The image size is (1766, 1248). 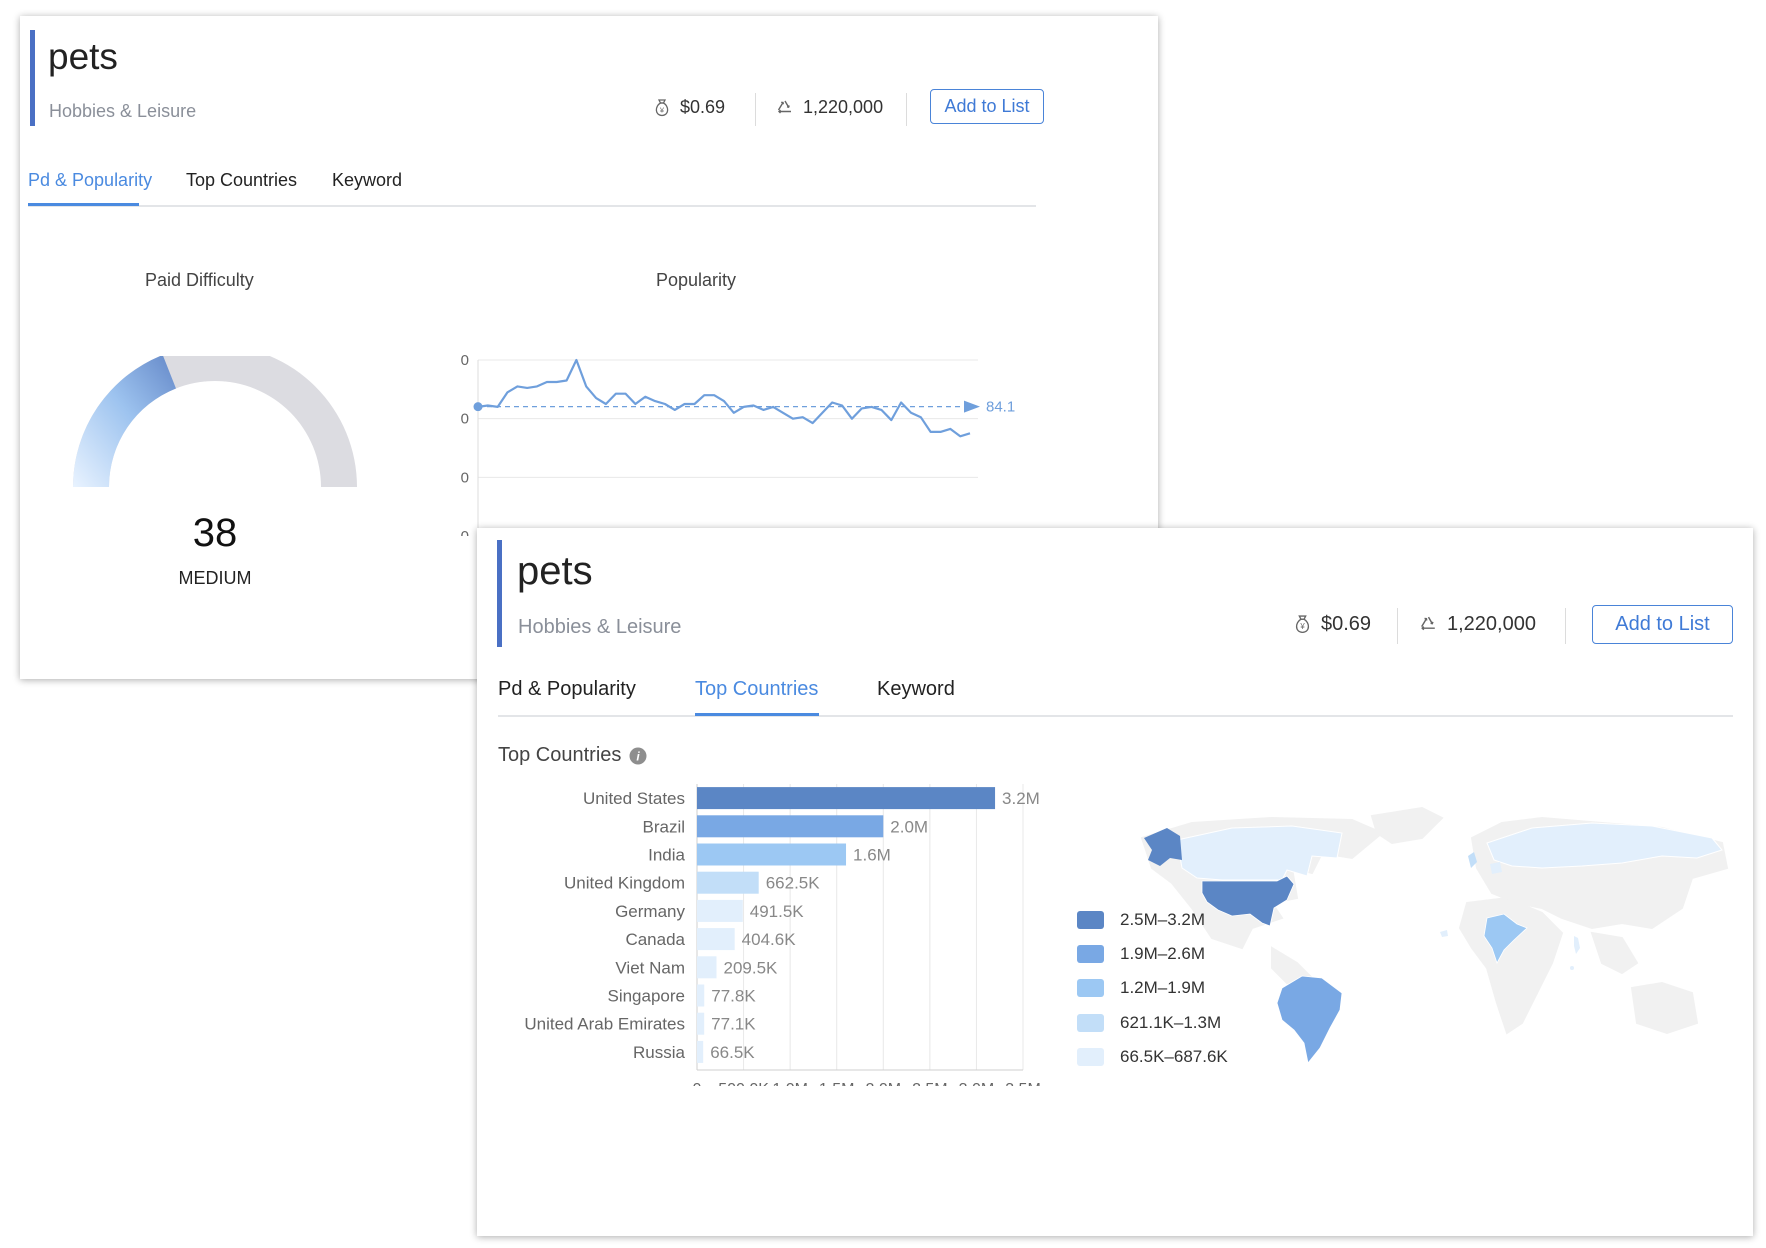 I want to click on y-tick-label: 100, so click(x=464, y=360).